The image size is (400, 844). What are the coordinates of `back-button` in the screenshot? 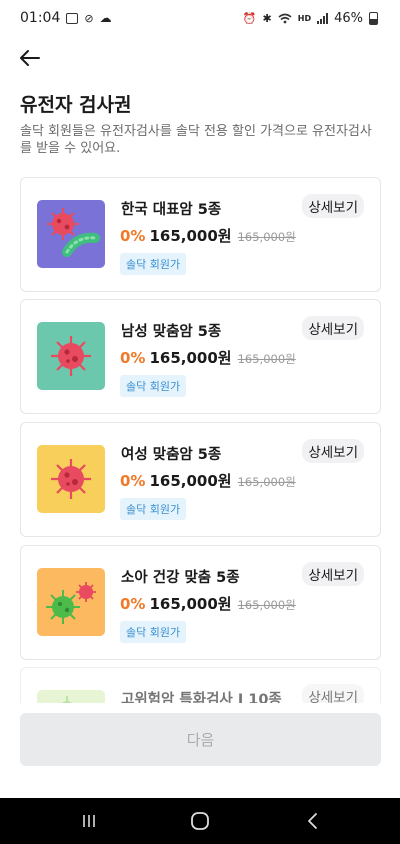 It's located at (30, 58).